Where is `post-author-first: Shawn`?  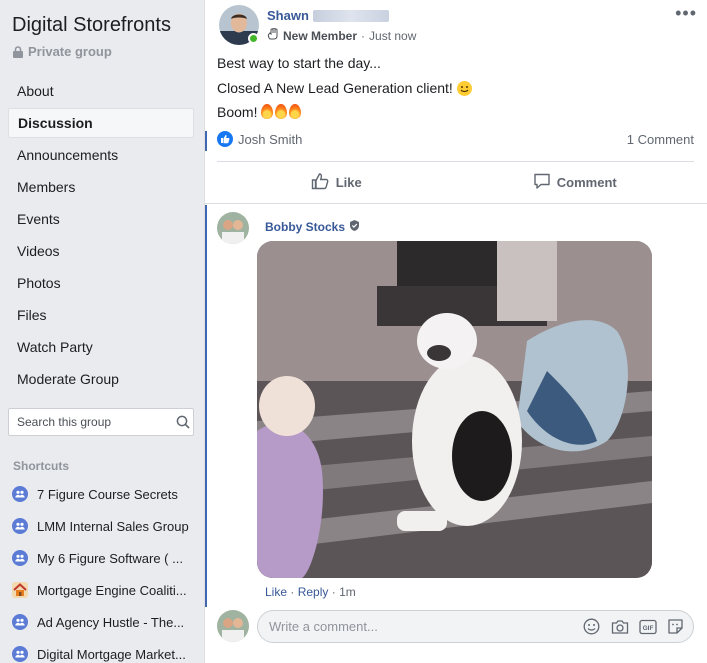 post-author-first: Shawn is located at coordinates (288, 15).